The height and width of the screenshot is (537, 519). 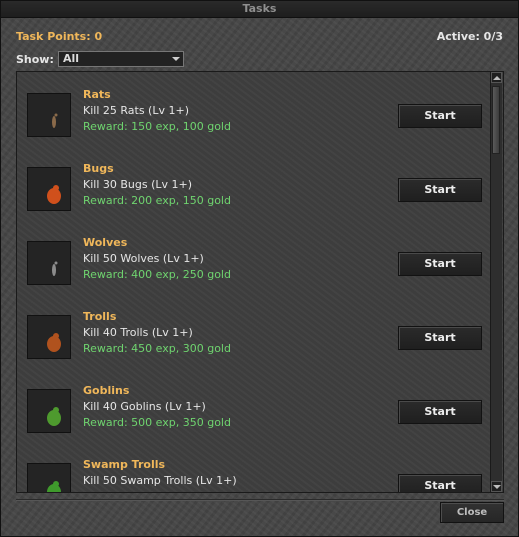 What do you see at coordinates (157, 422) in the screenshot?
I see `task-reward: Reward: 500 exp, 350 gold` at bounding box center [157, 422].